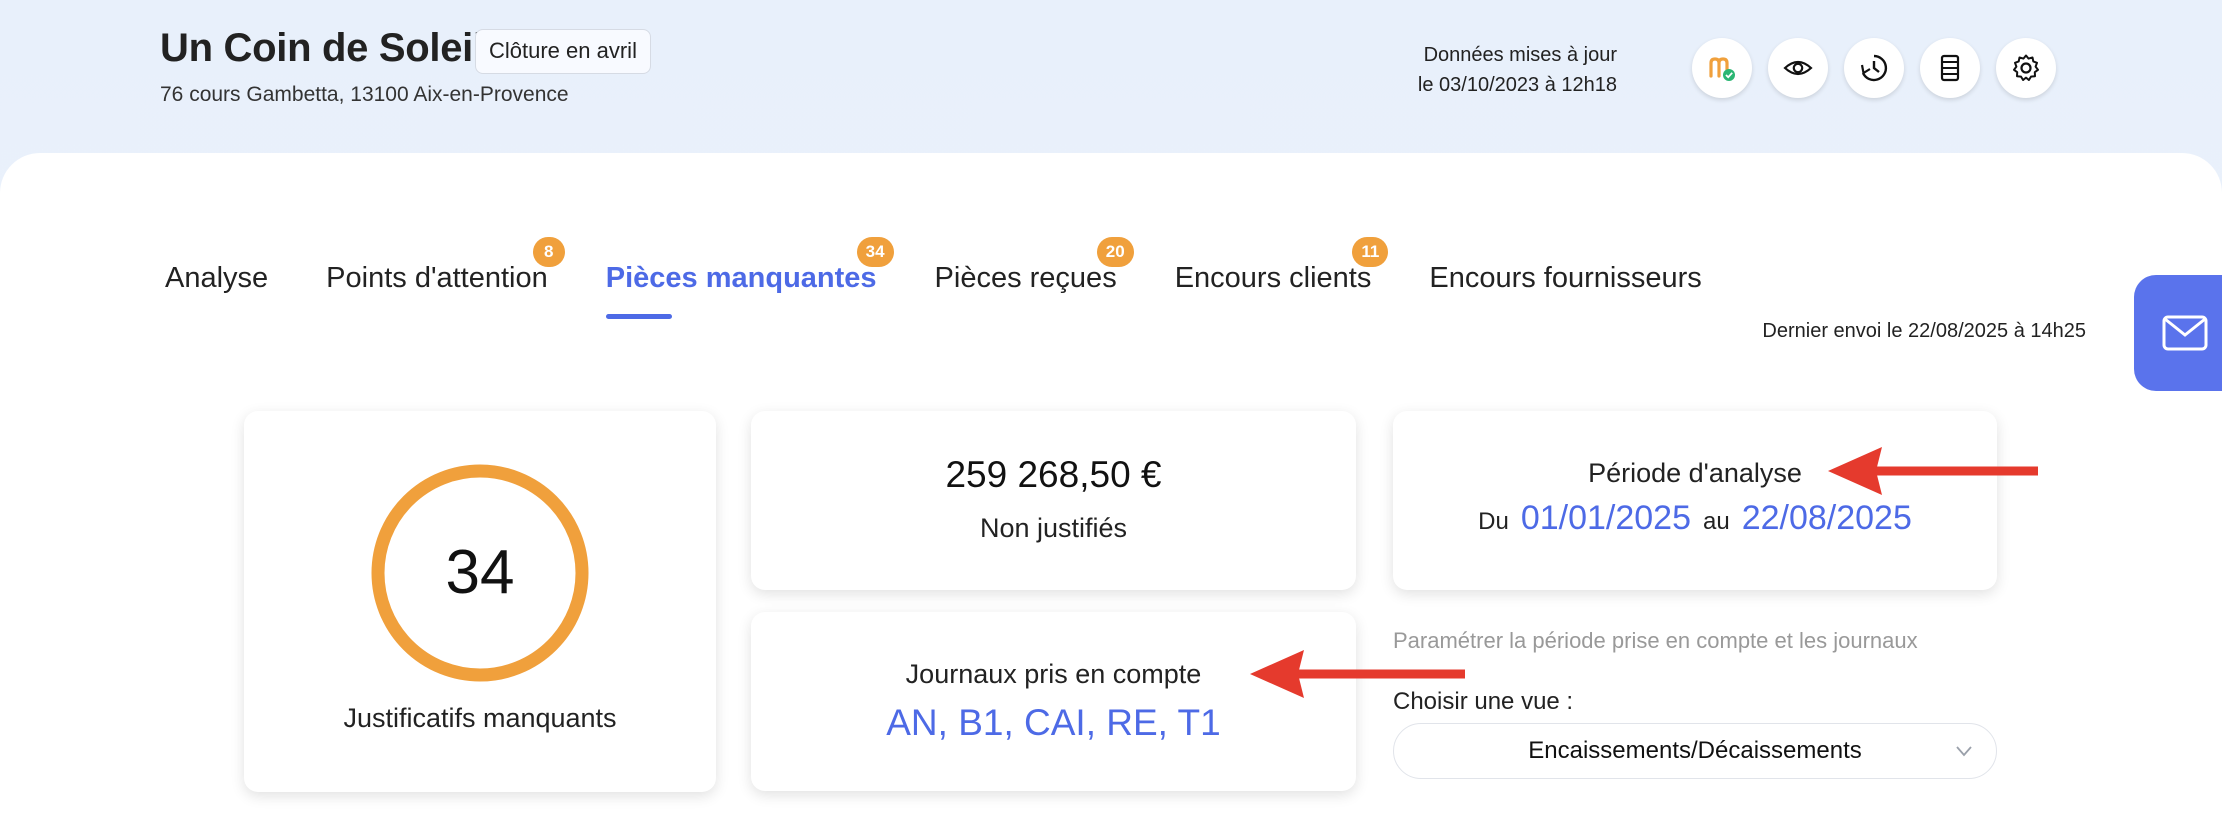  Describe the element at coordinates (563, 51) in the screenshot. I see `closing-badge: Clôture en avril` at that location.